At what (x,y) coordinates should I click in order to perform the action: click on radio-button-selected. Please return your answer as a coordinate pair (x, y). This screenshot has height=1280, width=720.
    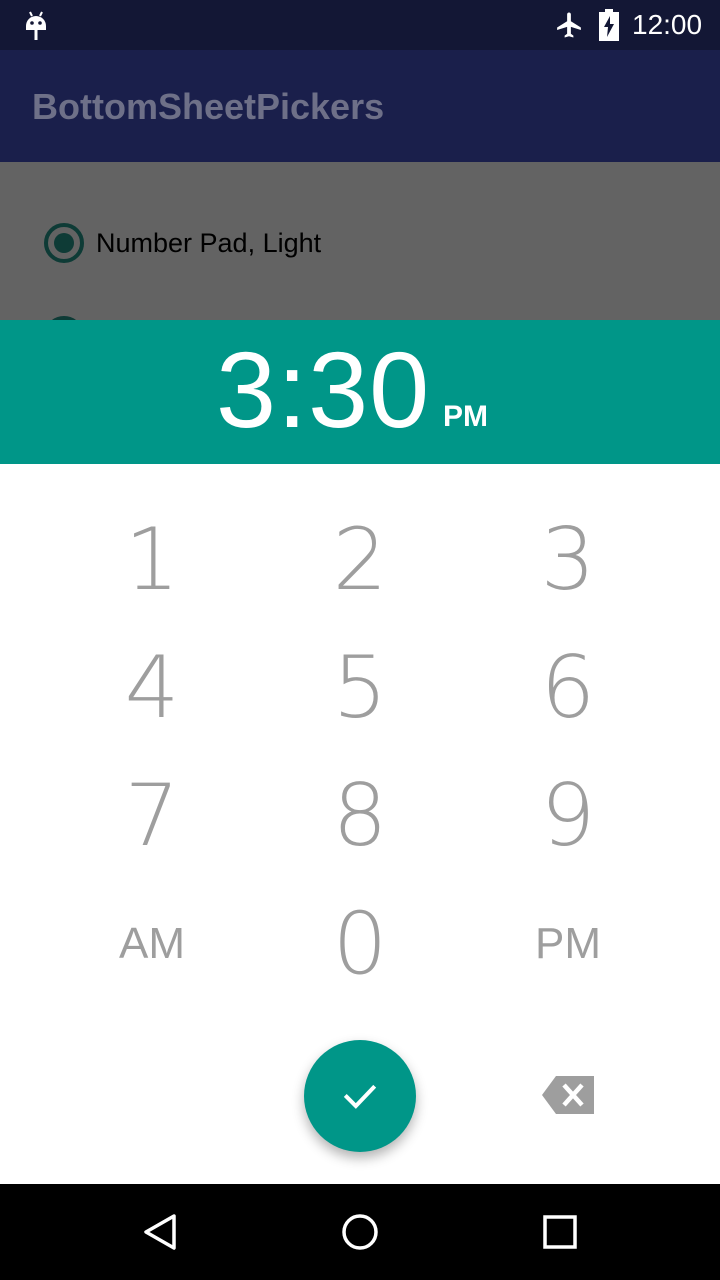
    Looking at the image, I should click on (64, 243).